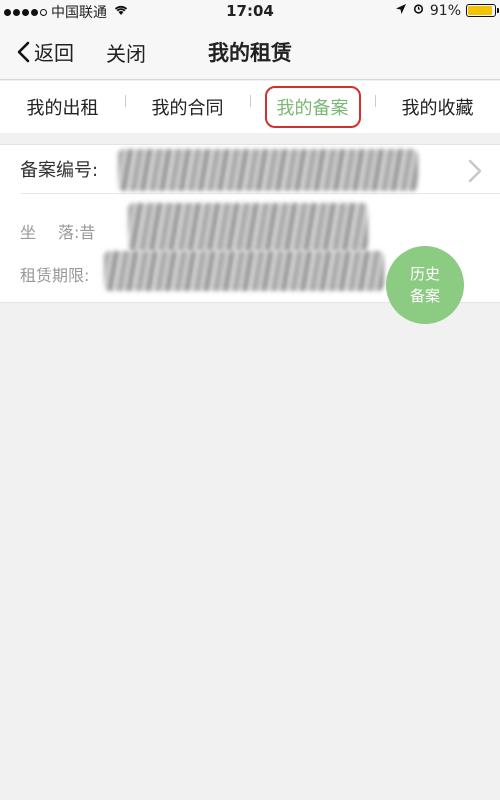 The height and width of the screenshot is (800, 500). What do you see at coordinates (425, 285) in the screenshot?
I see `history-records-button: 历史 备案` at bounding box center [425, 285].